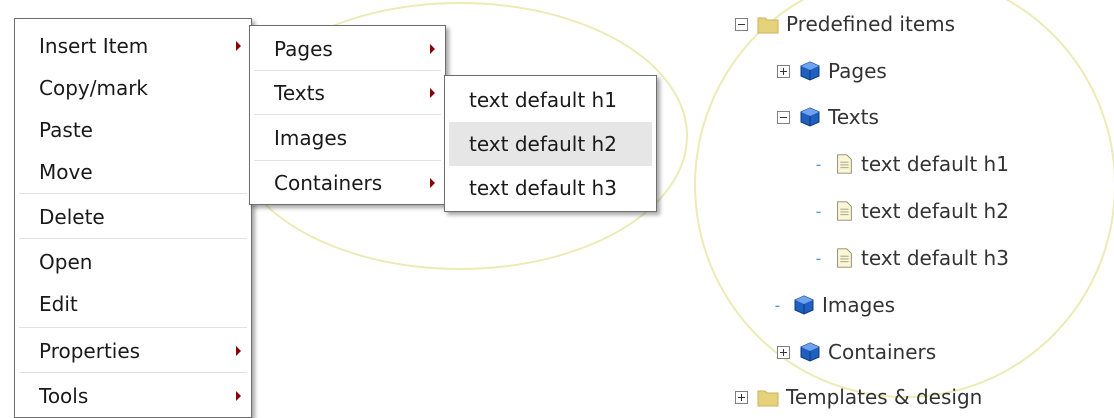 The height and width of the screenshot is (418, 1114). I want to click on tree-node-label: Templates & design, so click(884, 397).